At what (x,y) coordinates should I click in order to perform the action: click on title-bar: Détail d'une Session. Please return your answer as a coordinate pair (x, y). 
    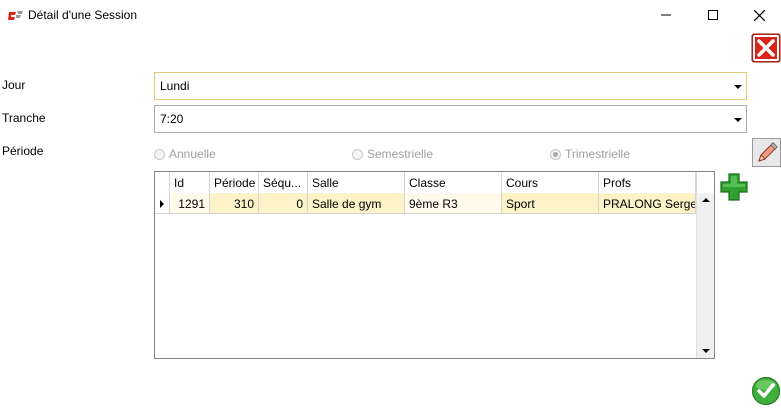
    Looking at the image, I should click on (390, 15).